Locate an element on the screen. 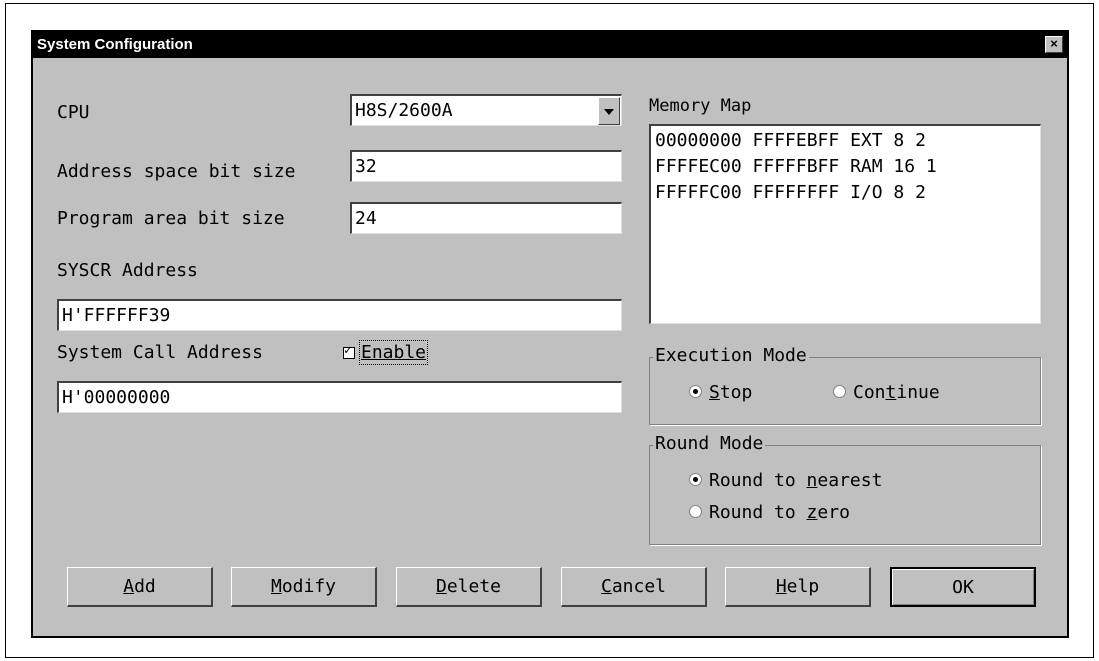 Image resolution: width=1099 pixels, height=661 pixels. enable-checkbox-label: Enable is located at coordinates (393, 352).